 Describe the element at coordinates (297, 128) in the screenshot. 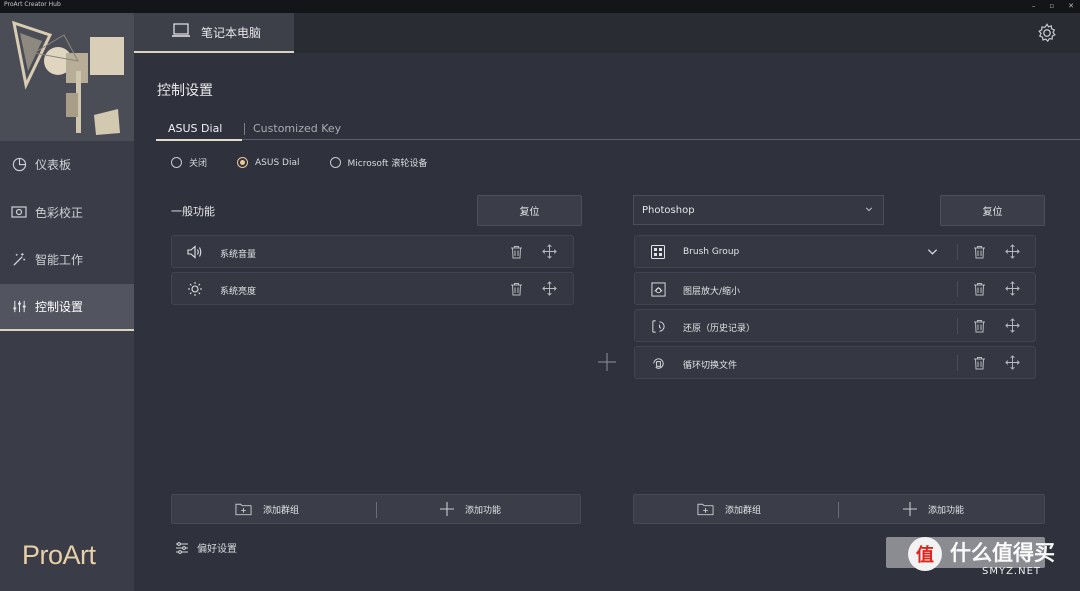

I see `tab-customized-key: Customized Key` at that location.